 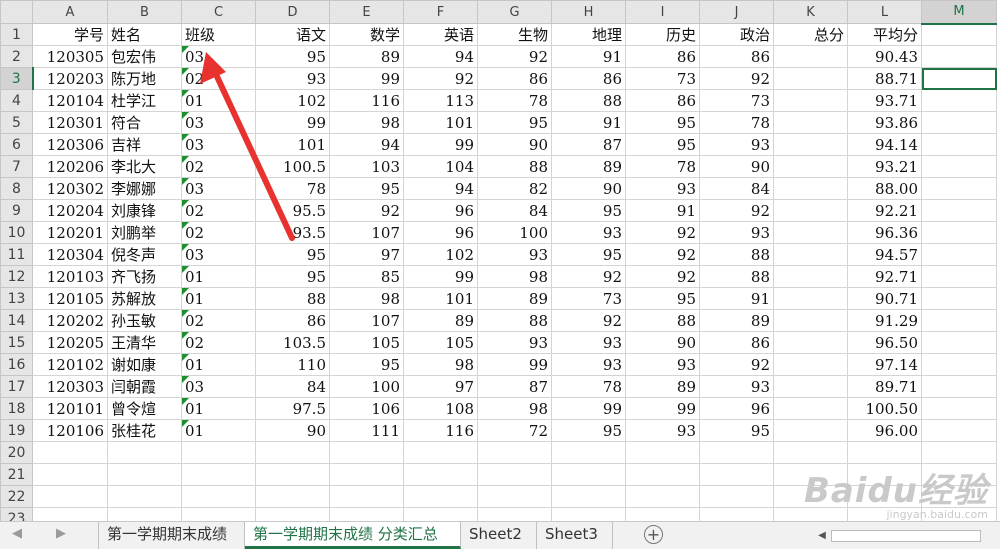 I want to click on cell-e: 111, so click(x=366, y=430).